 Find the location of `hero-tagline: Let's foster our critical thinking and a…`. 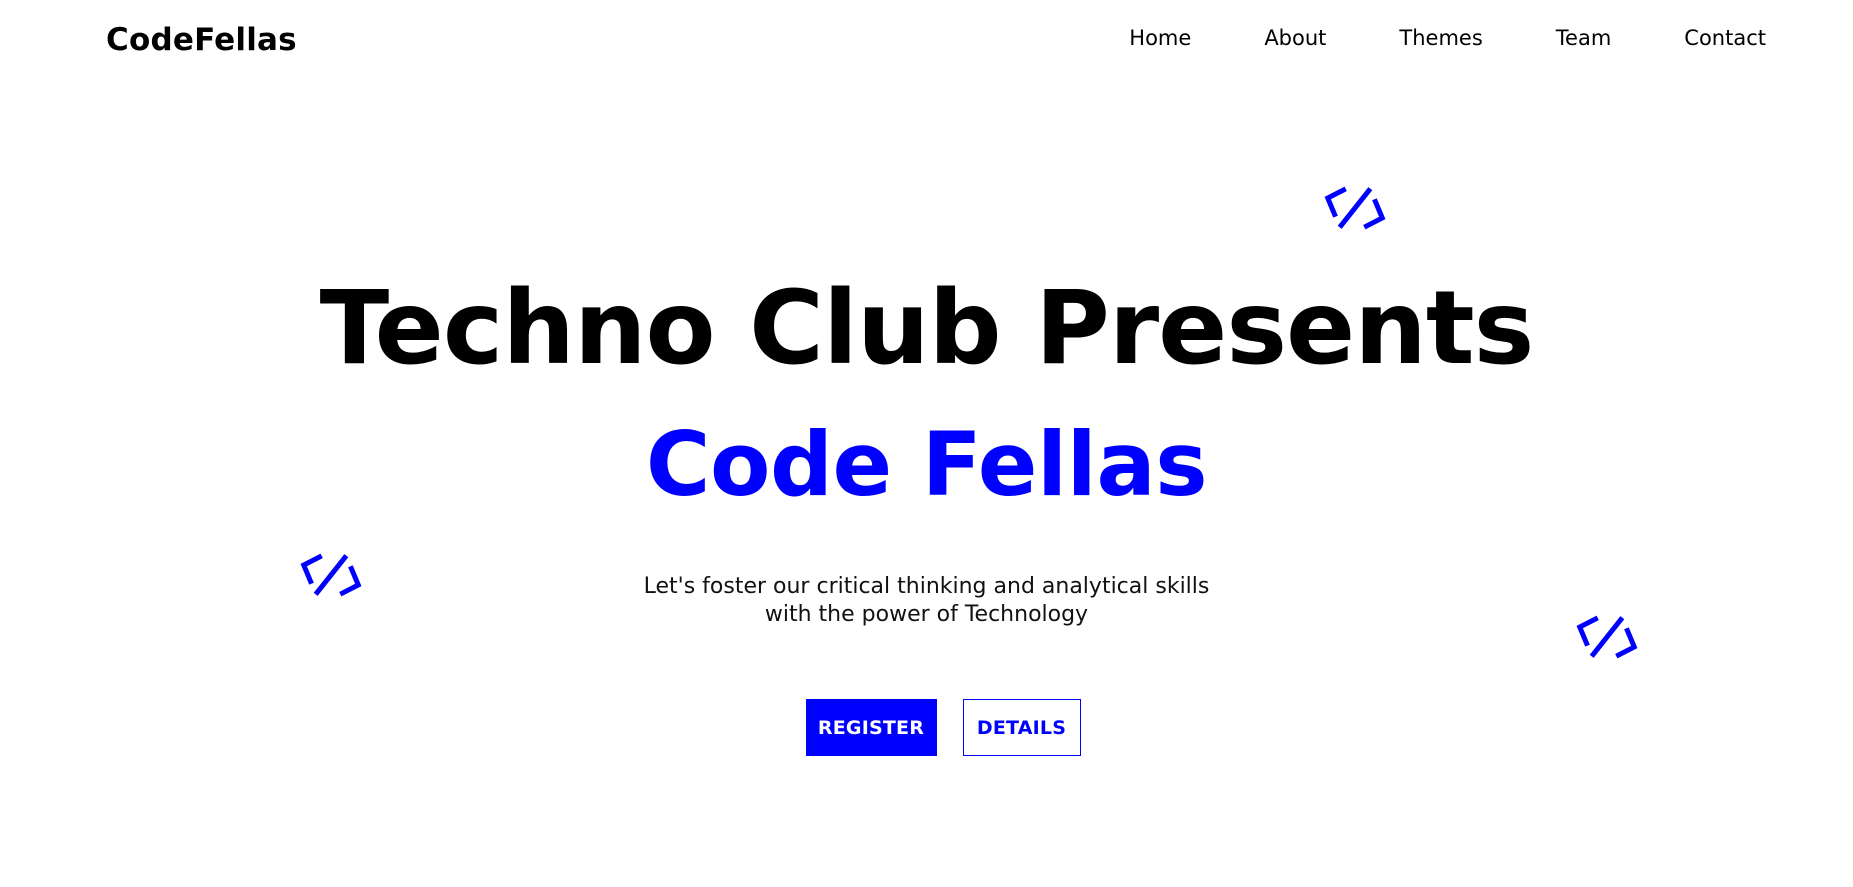

hero-tagline: Let's foster our critical thinking and a… is located at coordinates (926, 601).